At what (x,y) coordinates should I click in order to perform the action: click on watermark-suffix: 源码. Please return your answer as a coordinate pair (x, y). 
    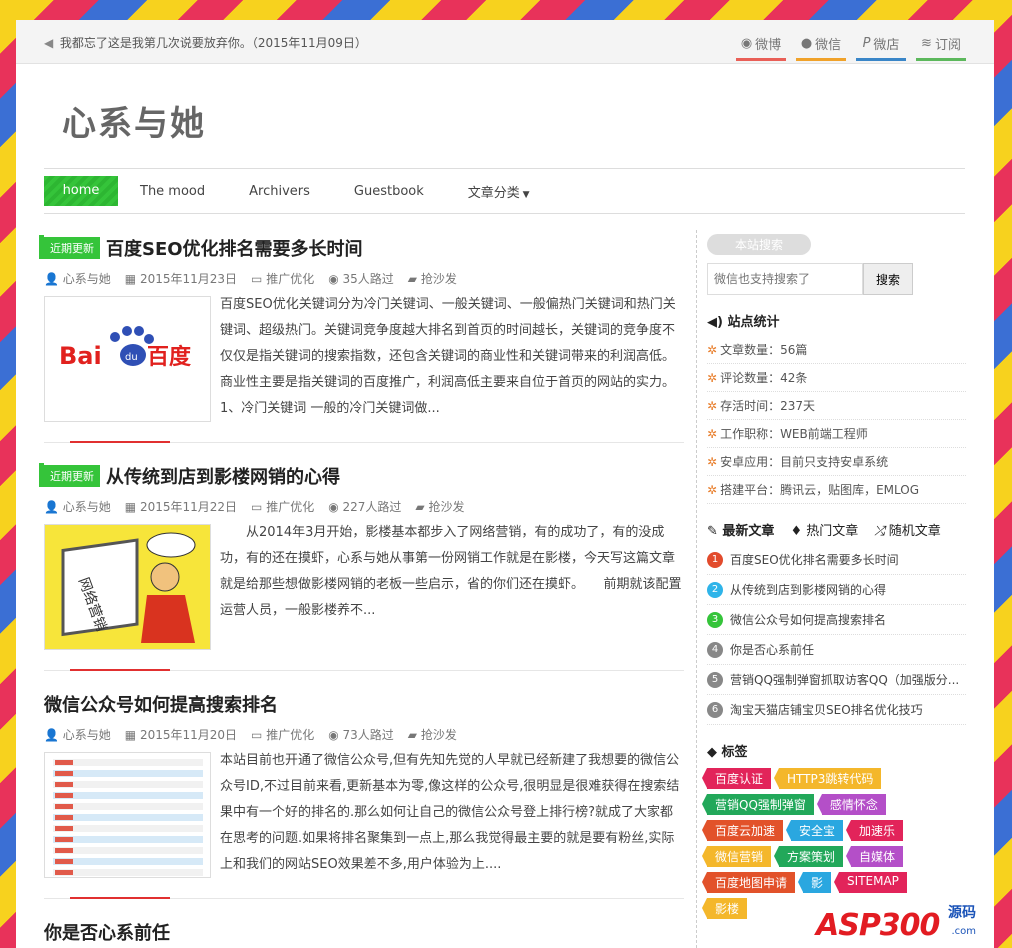
    Looking at the image, I should click on (962, 913).